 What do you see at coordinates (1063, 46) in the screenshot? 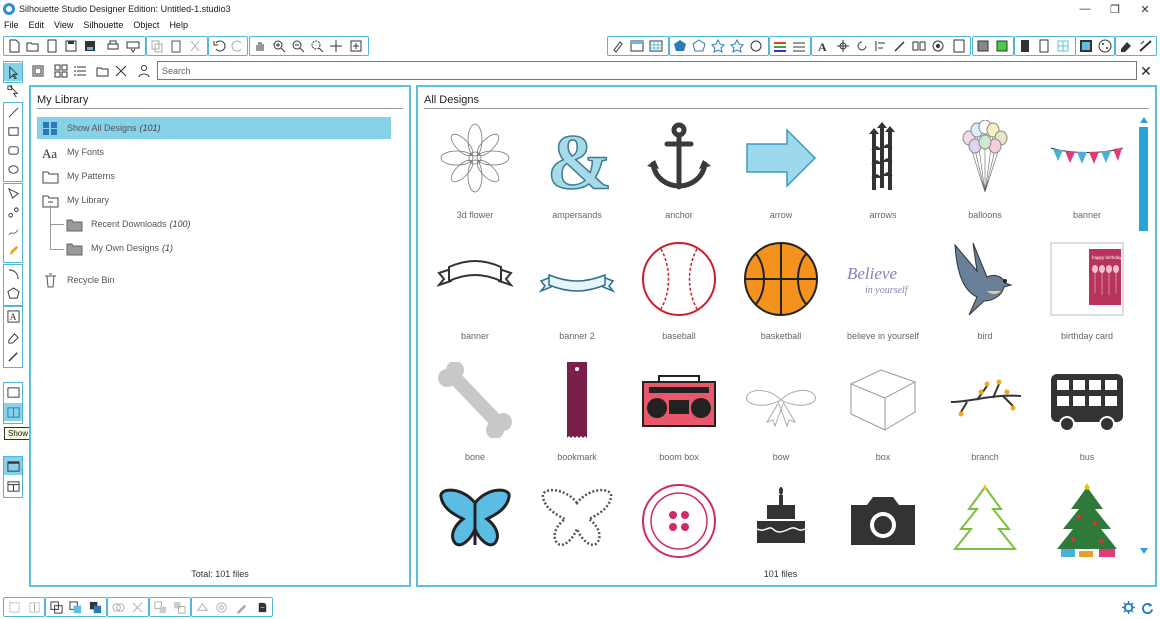
I see `library-grid-icon` at bounding box center [1063, 46].